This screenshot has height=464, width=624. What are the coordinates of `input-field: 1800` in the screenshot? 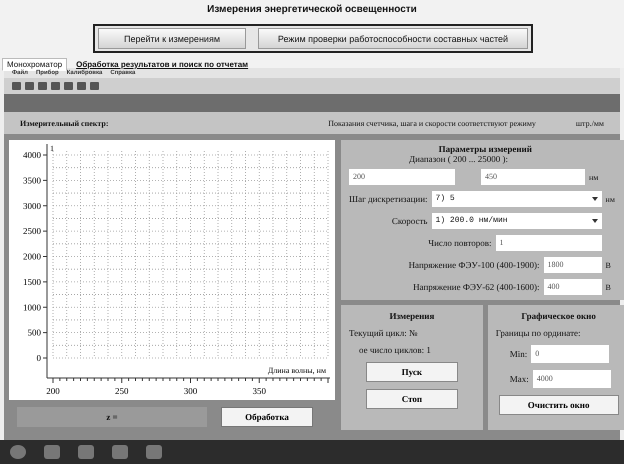 It's located at (573, 265).